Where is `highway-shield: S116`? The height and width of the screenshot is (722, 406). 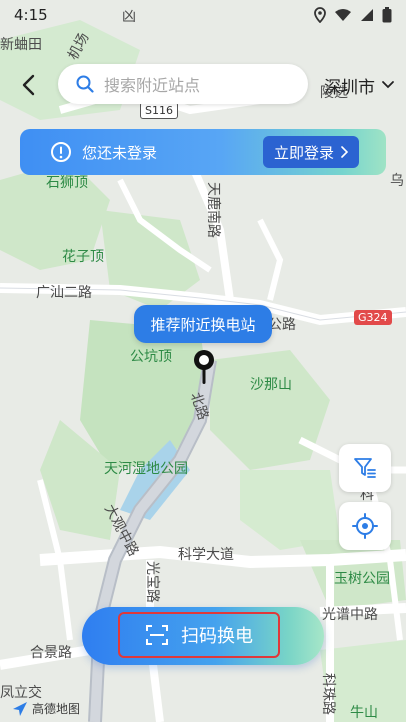 highway-shield: S116 is located at coordinates (159, 110).